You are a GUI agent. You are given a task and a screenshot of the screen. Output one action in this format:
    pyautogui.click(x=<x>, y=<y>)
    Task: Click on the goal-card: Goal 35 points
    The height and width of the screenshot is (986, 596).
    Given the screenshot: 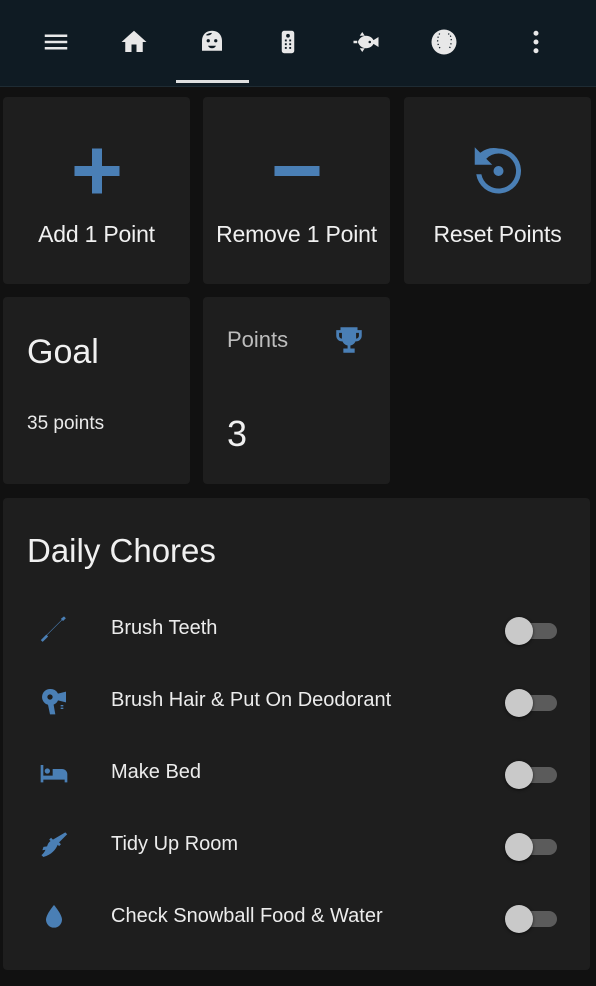 What is the action you would take?
    pyautogui.click(x=96, y=390)
    